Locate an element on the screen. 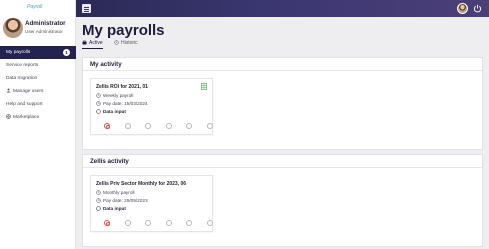 The height and width of the screenshot is (249, 489). sidebar-item-marketplace: Marketplace is located at coordinates (38, 117).